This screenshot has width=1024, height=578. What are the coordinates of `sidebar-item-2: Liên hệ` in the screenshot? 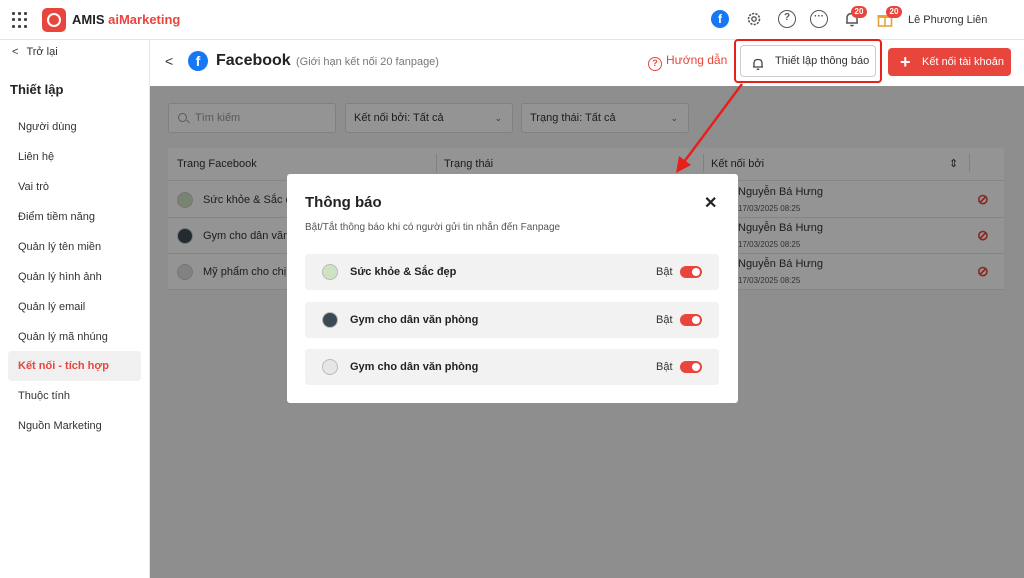 It's located at (74, 157).